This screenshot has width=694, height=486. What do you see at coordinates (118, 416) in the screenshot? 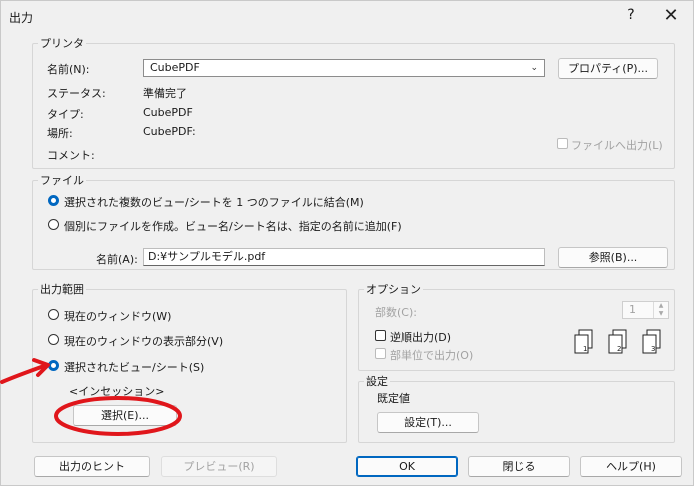
I see `red-circle-annotation` at bounding box center [118, 416].